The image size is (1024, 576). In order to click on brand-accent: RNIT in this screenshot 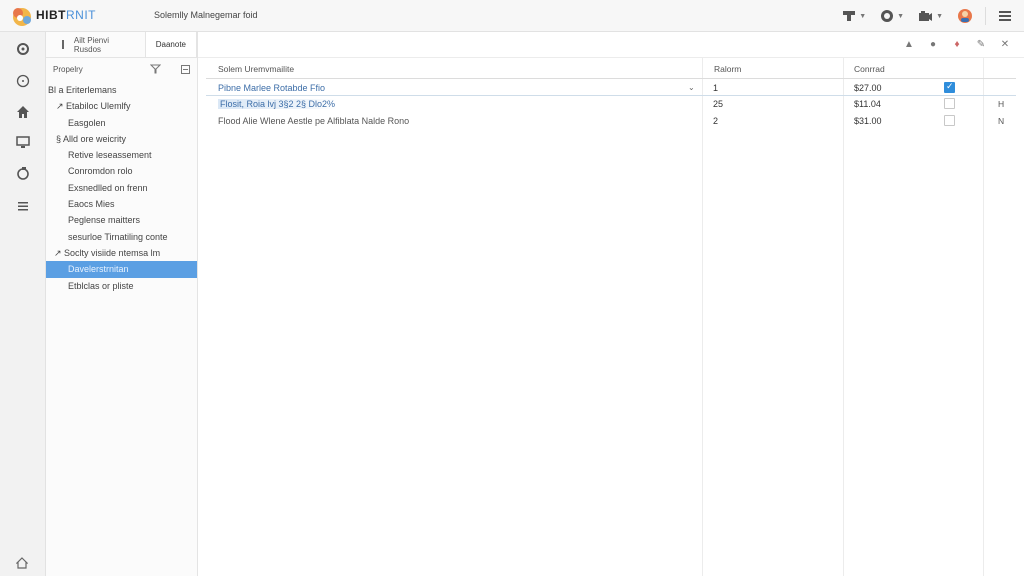, I will do `click(81, 15)`.